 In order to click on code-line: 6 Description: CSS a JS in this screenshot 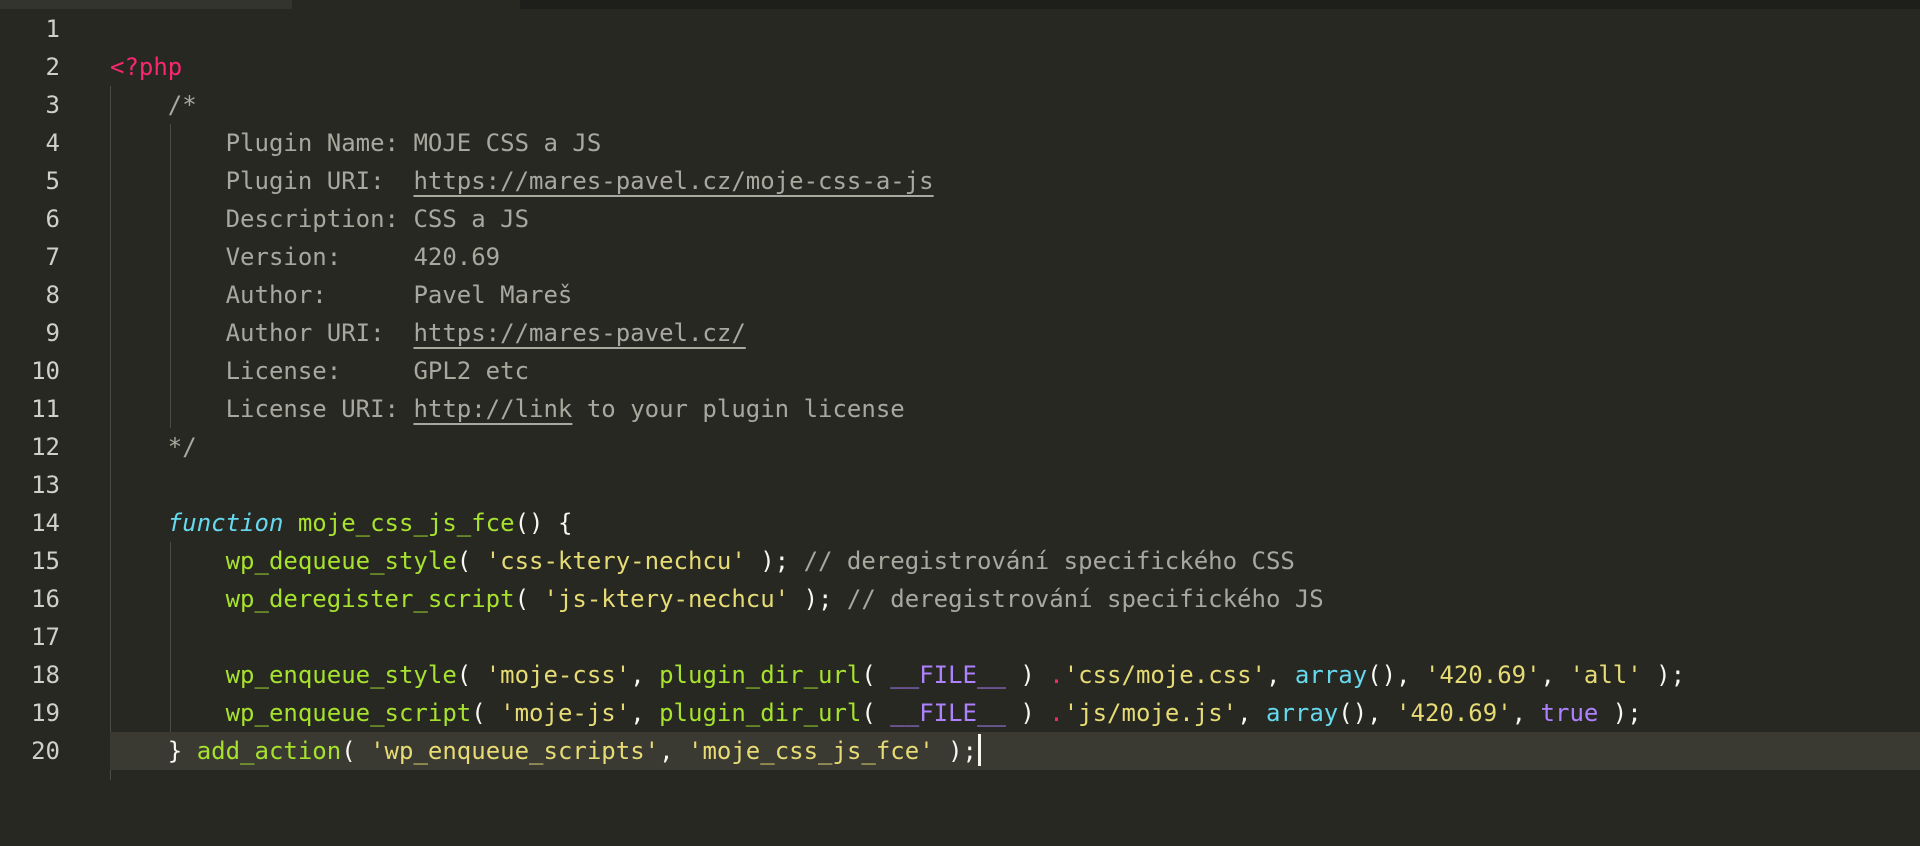, I will do `click(960, 219)`.